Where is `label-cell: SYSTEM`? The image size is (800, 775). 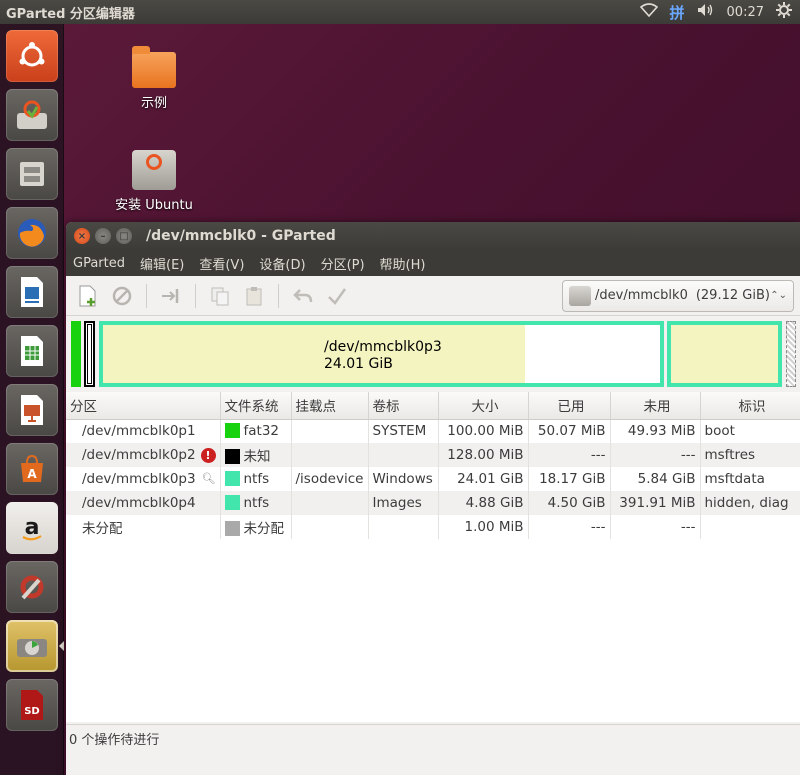 label-cell: SYSTEM is located at coordinates (403, 431).